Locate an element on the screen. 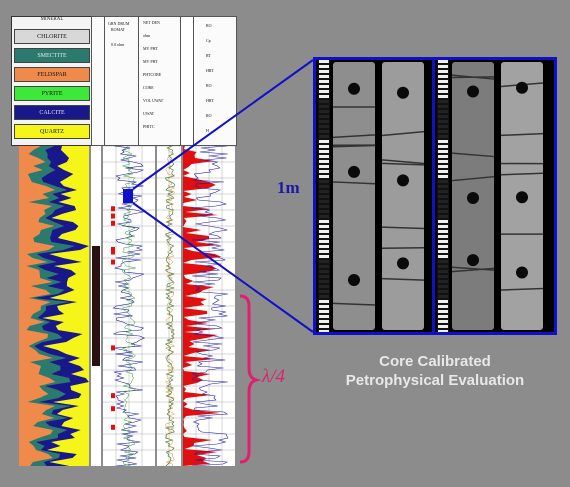  caption-line-2: Petrophysical Evaluation is located at coordinates (435, 380).